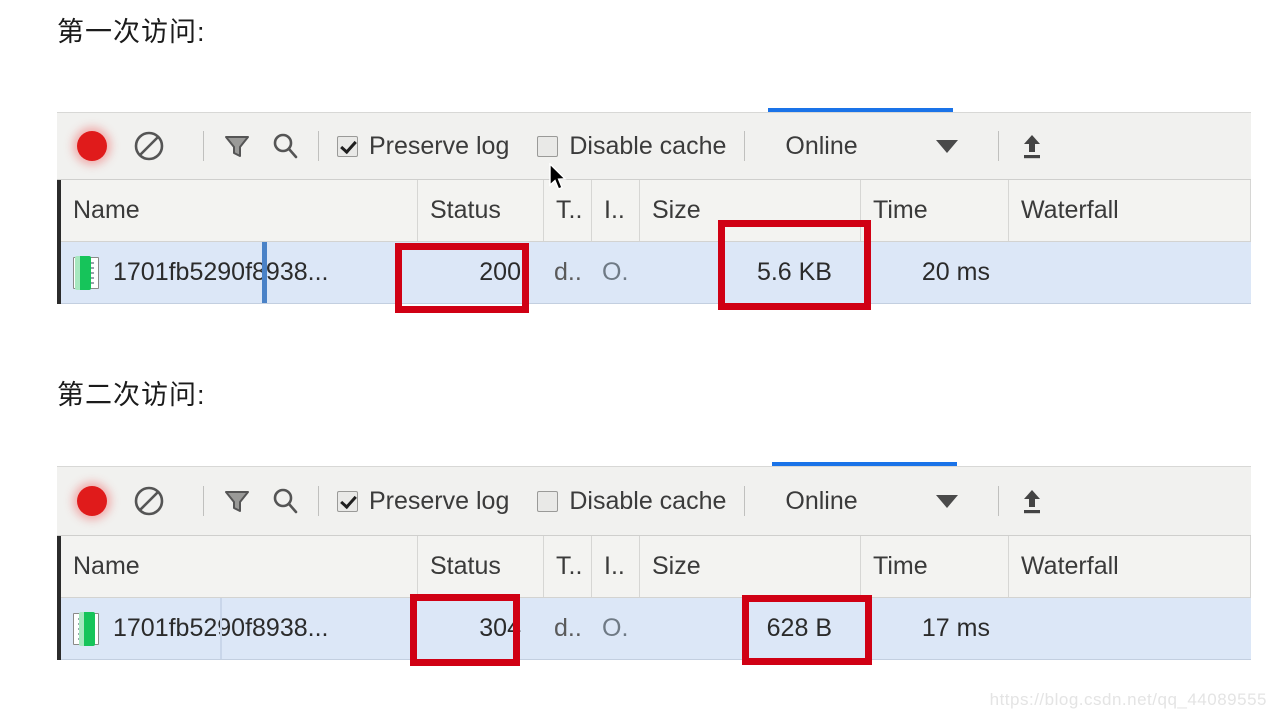 The width and height of the screenshot is (1283, 716). I want to click on network-toolbar-2: Preserve log Disable cache Online, so click(654, 501).